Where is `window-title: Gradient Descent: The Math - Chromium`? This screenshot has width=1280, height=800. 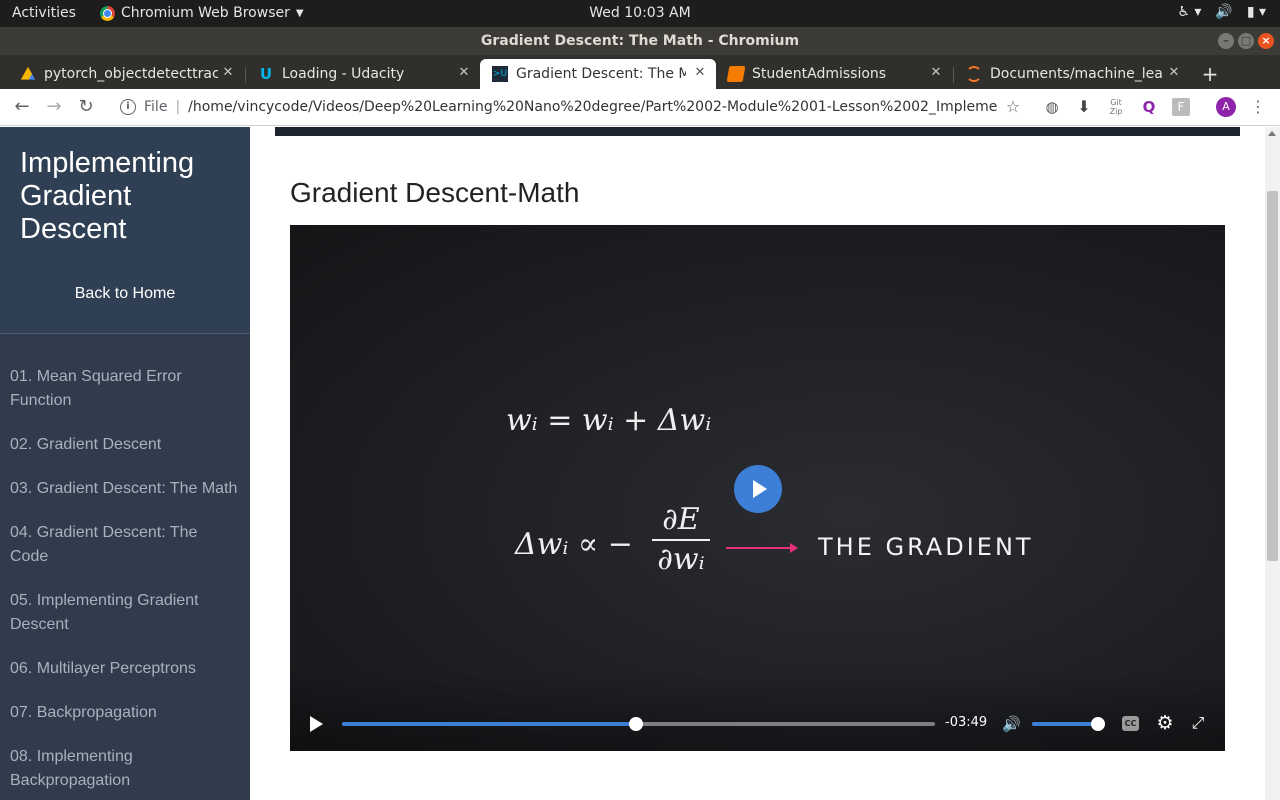 window-title: Gradient Descent: The Math - Chromium is located at coordinates (640, 41).